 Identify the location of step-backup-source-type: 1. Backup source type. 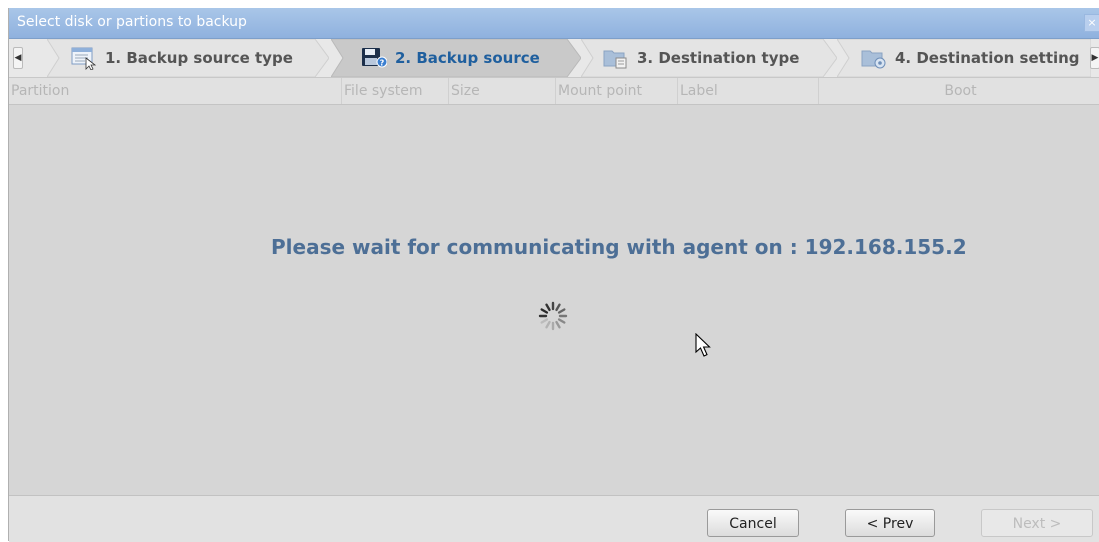
(188, 58).